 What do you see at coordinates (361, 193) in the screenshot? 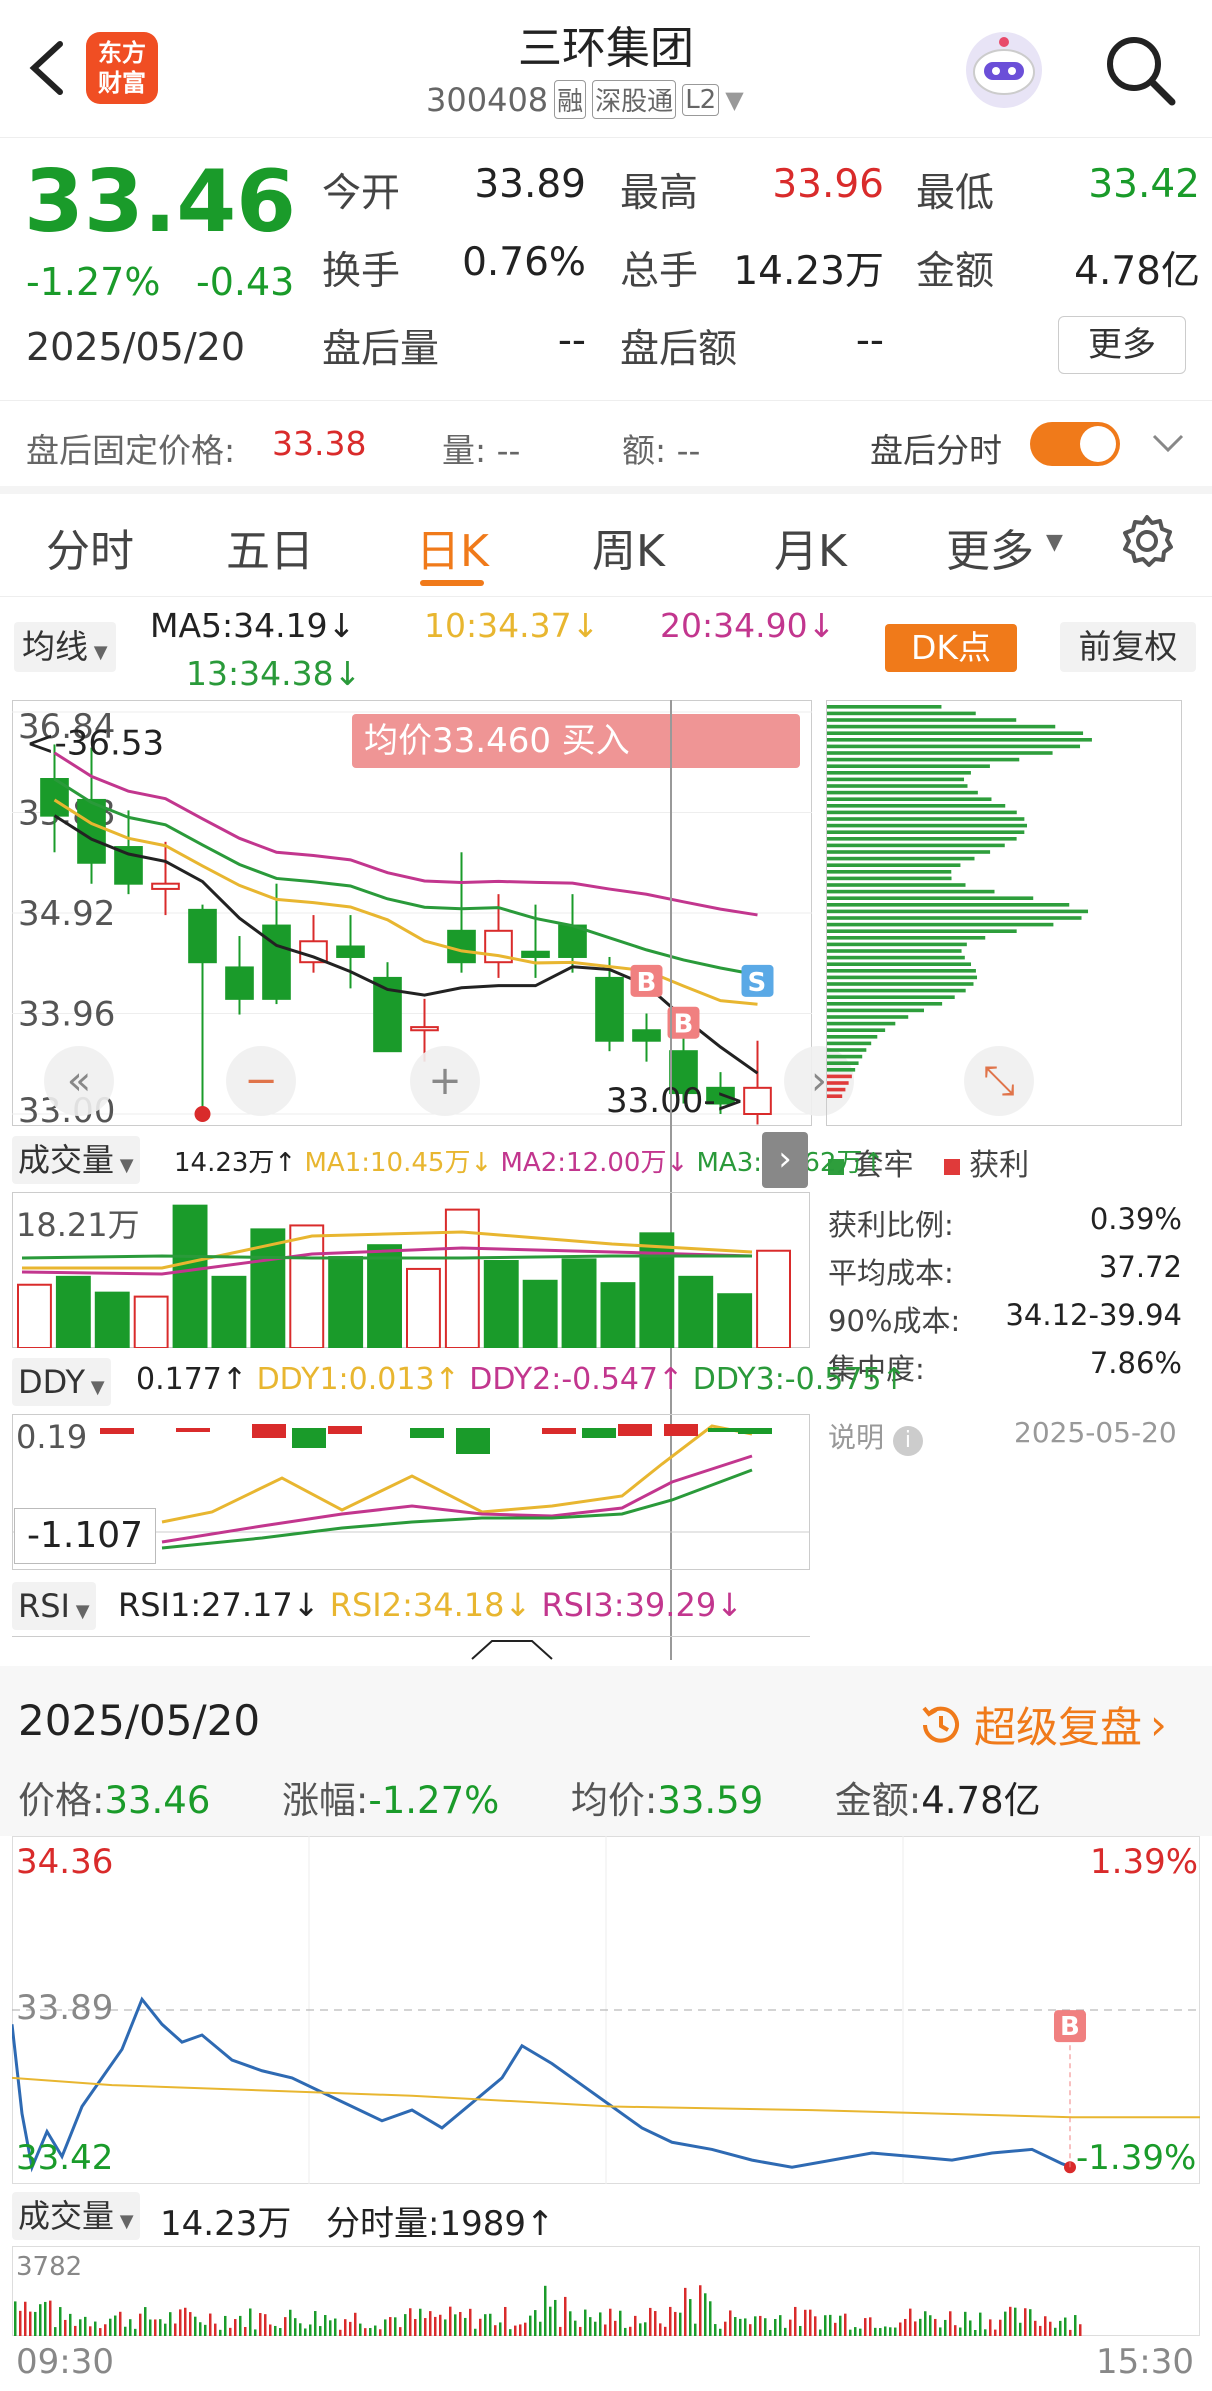
I see `field-label: 今开` at bounding box center [361, 193].